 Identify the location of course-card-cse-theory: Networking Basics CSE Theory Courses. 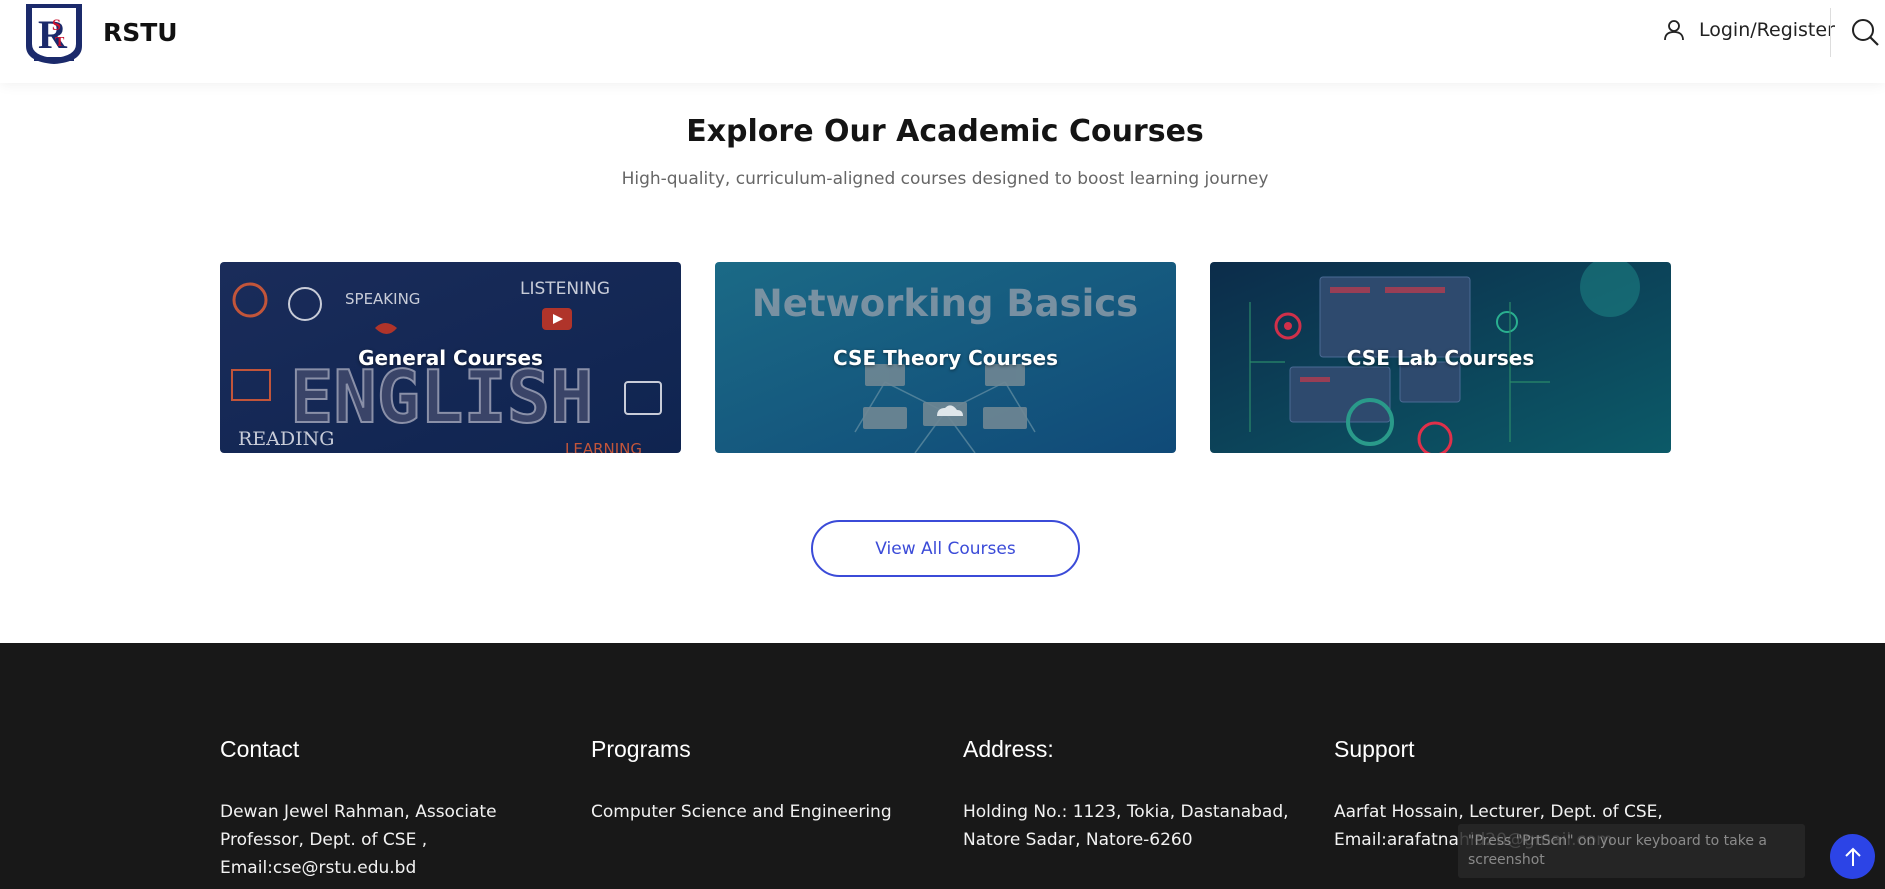
(945, 357).